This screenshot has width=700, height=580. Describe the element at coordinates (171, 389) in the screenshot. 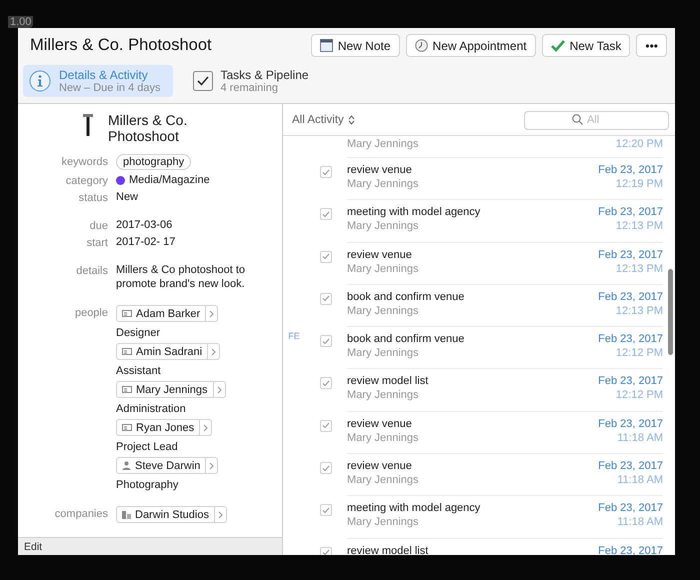

I see `person-chip: Mary Jennings` at that location.